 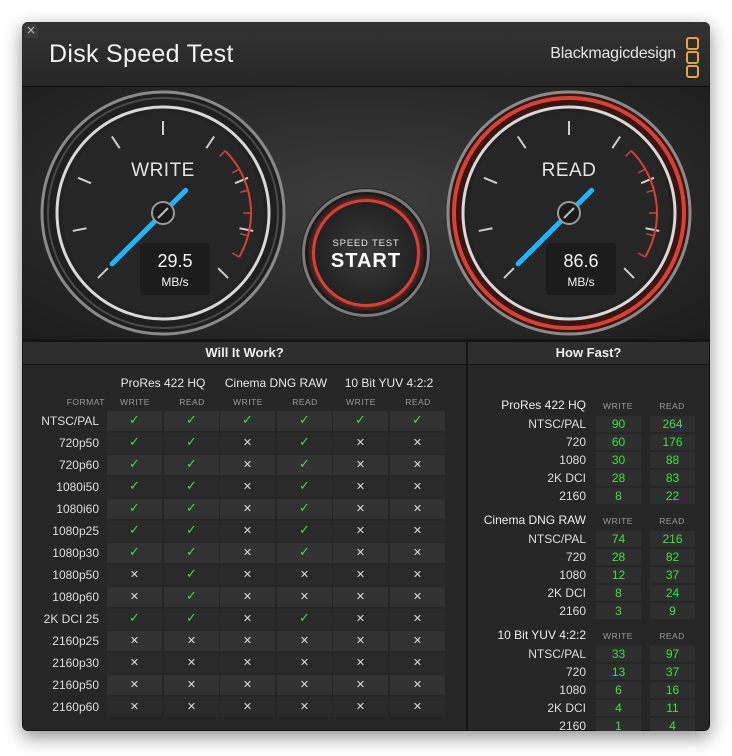 I want to click on read-gauge: READ 86.6 MB/s, so click(x=569, y=213).